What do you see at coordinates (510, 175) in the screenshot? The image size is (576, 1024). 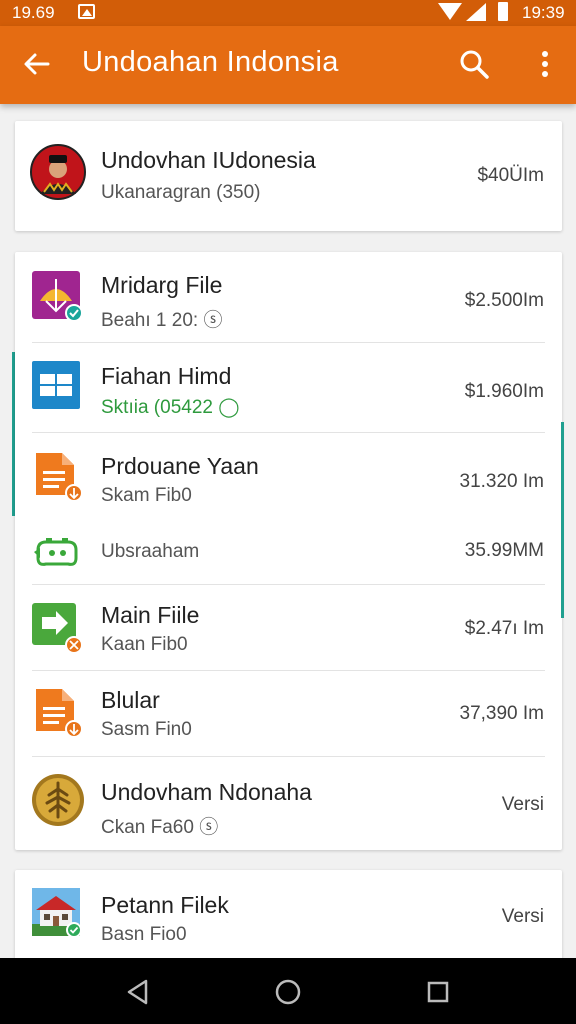 I see `header-size: $40ÜIm` at bounding box center [510, 175].